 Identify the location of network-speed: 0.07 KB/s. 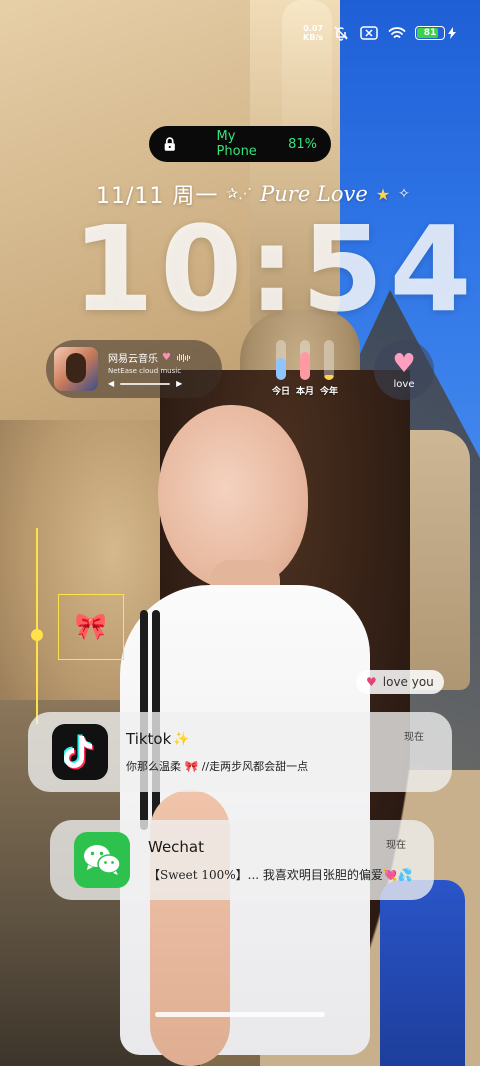
(313, 33).